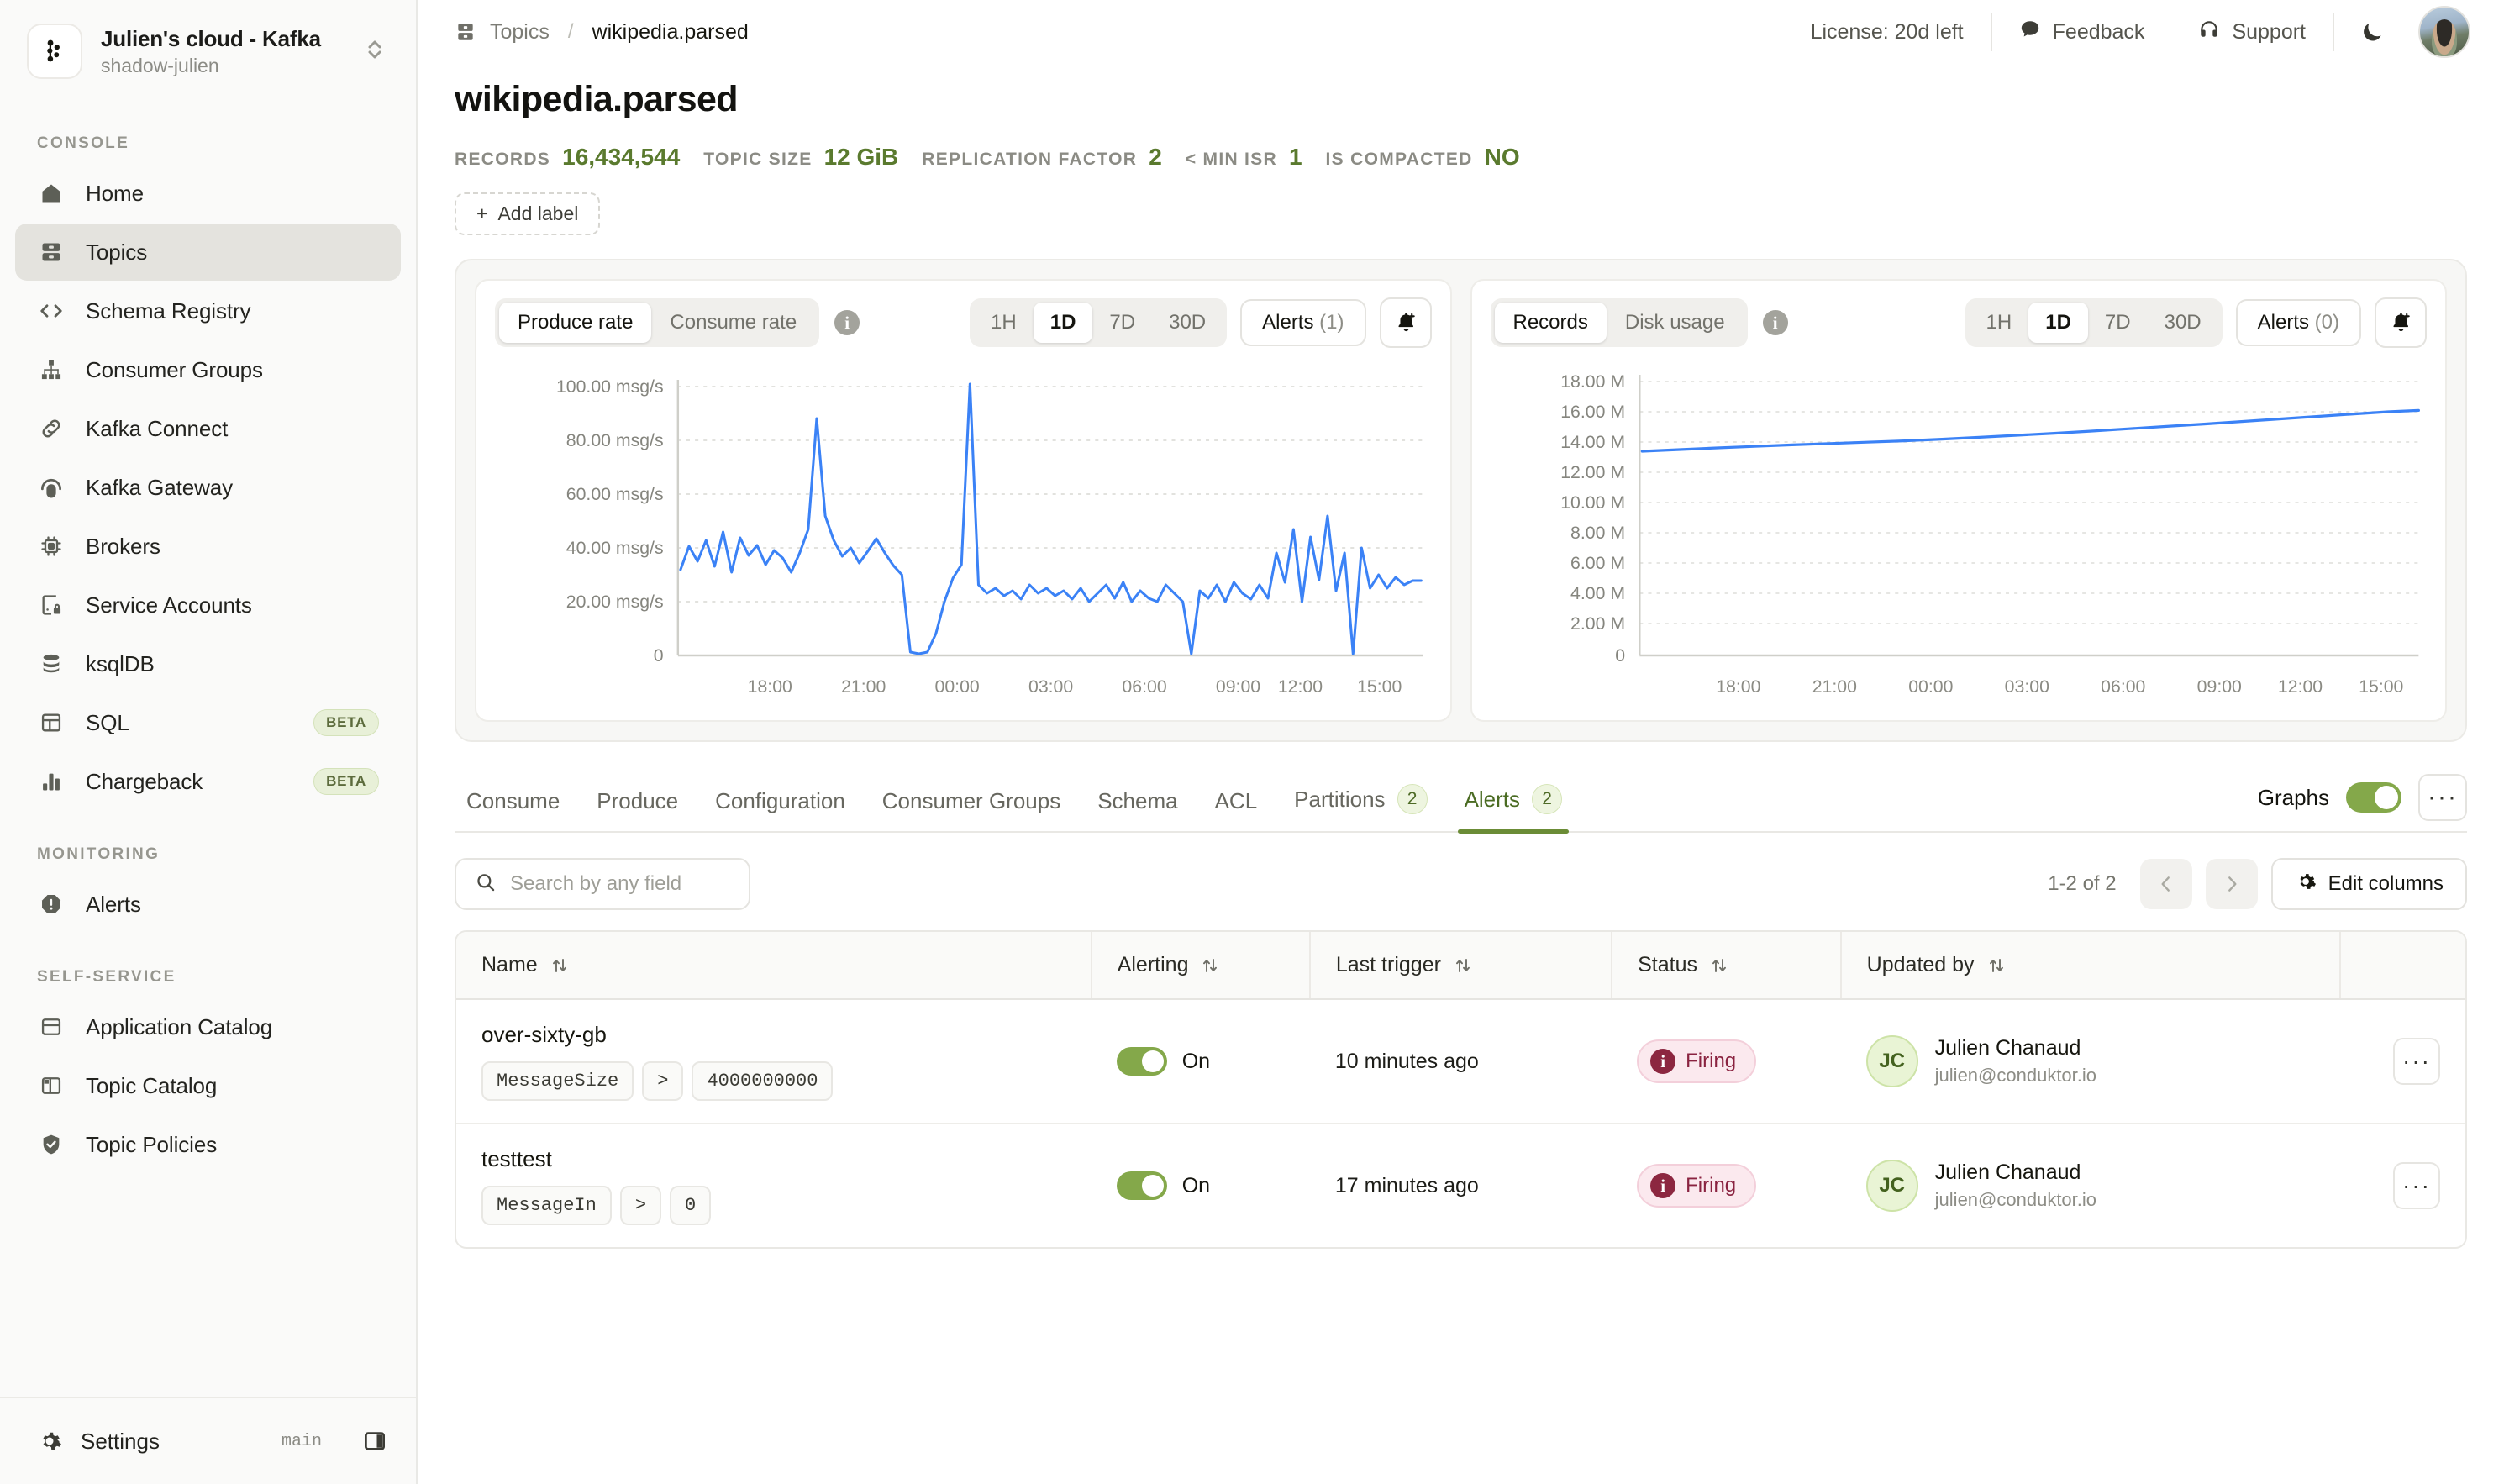  Describe the element at coordinates (208, 194) in the screenshot. I see `sidebar-item-home: Home` at that location.